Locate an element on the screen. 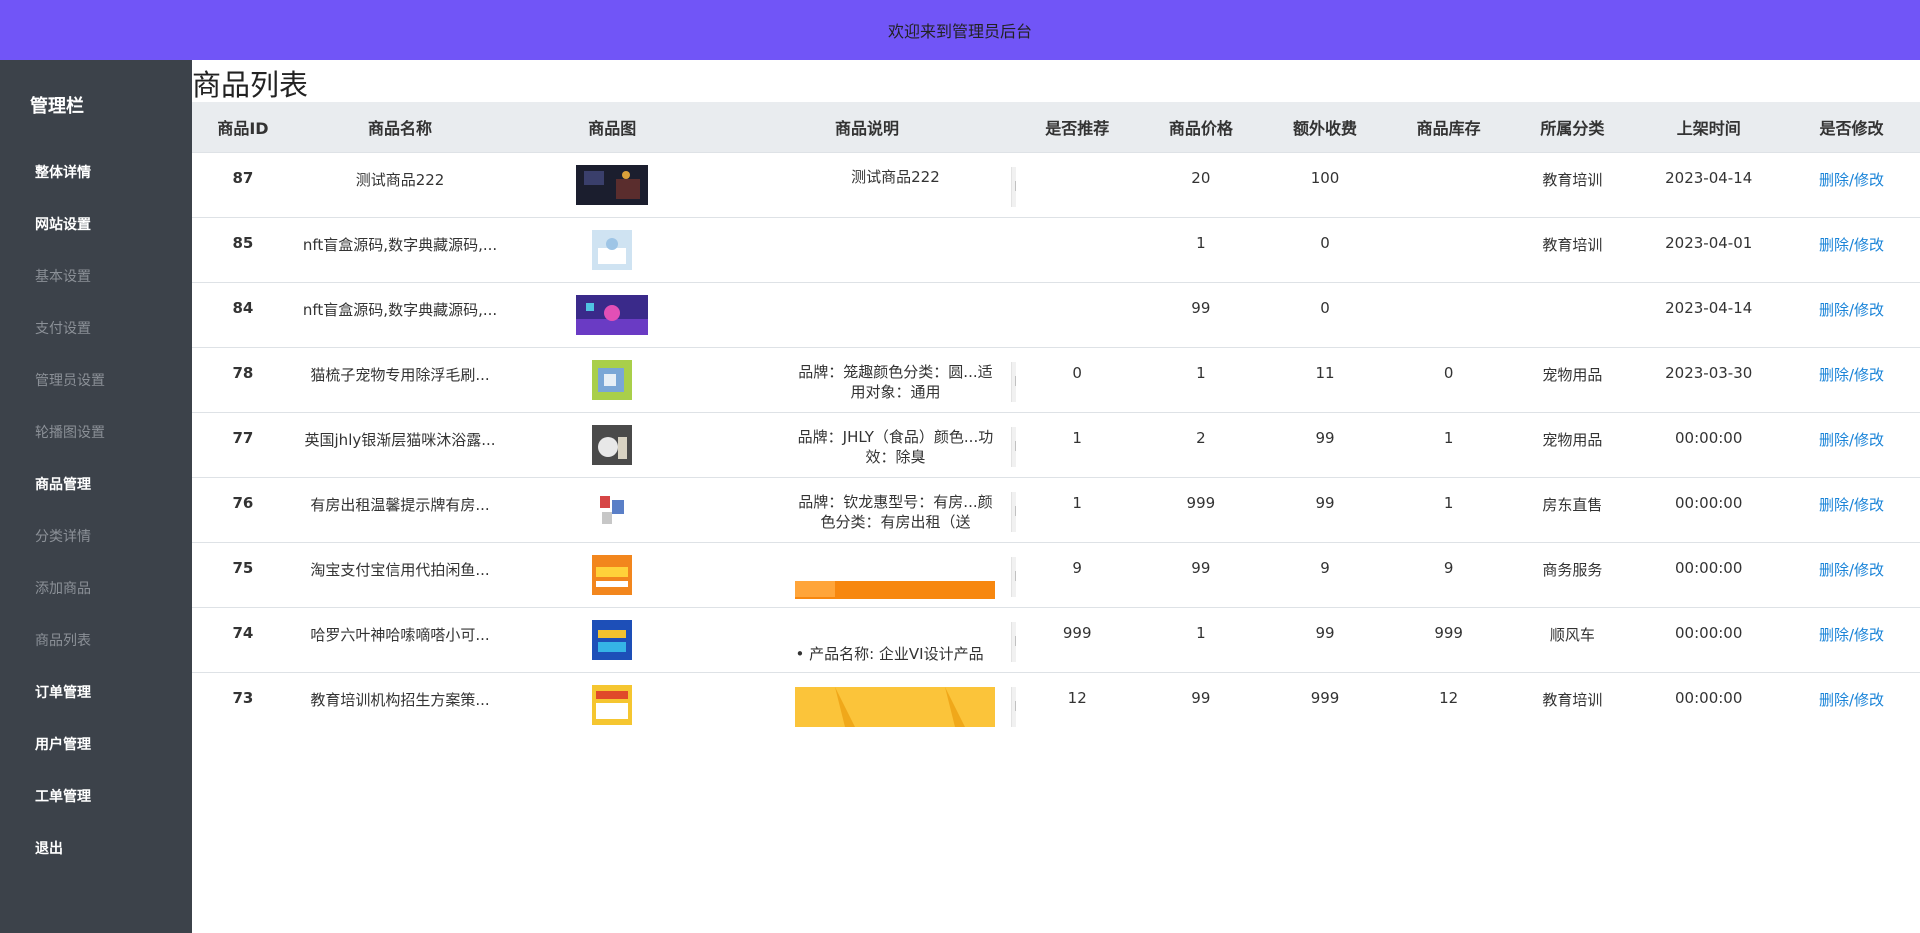 The height and width of the screenshot is (933, 1920). description-scrollbox: 品牌：钦龙惠型号：有房...颜色分类：有房出租（送 is located at coordinates (905, 512).